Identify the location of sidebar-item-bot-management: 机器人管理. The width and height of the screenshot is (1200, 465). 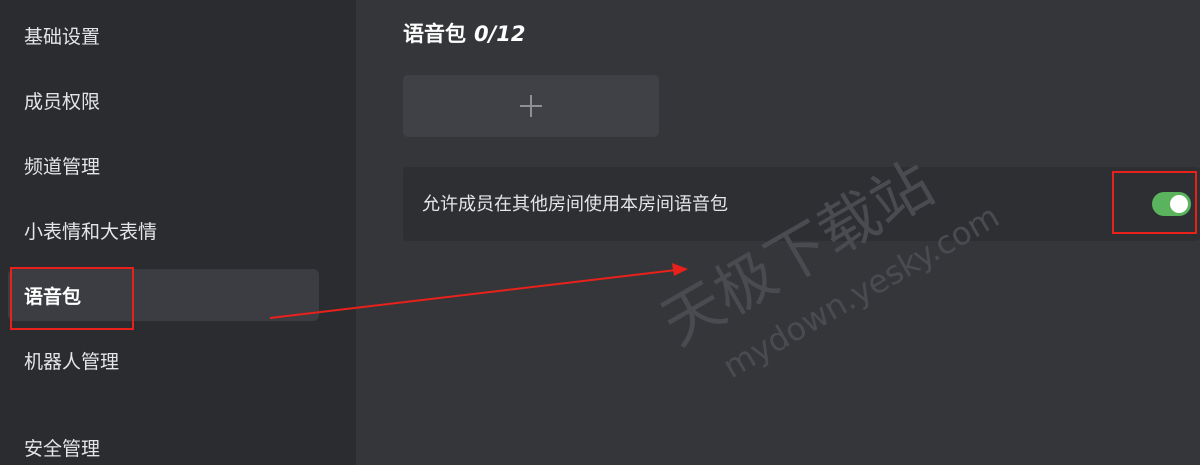
(163, 360).